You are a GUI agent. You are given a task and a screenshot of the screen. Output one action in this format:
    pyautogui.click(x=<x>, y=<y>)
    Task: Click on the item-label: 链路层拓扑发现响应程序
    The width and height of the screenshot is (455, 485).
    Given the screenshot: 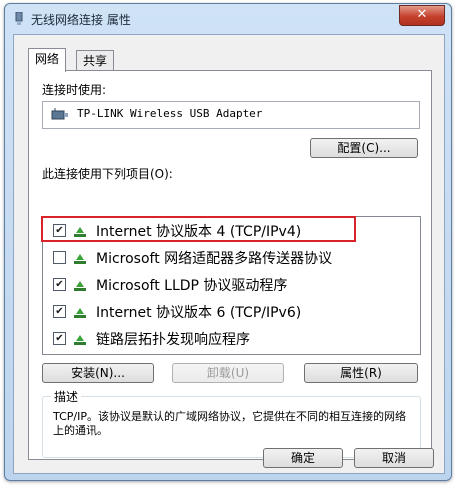 What is the action you would take?
    pyautogui.click(x=173, y=340)
    